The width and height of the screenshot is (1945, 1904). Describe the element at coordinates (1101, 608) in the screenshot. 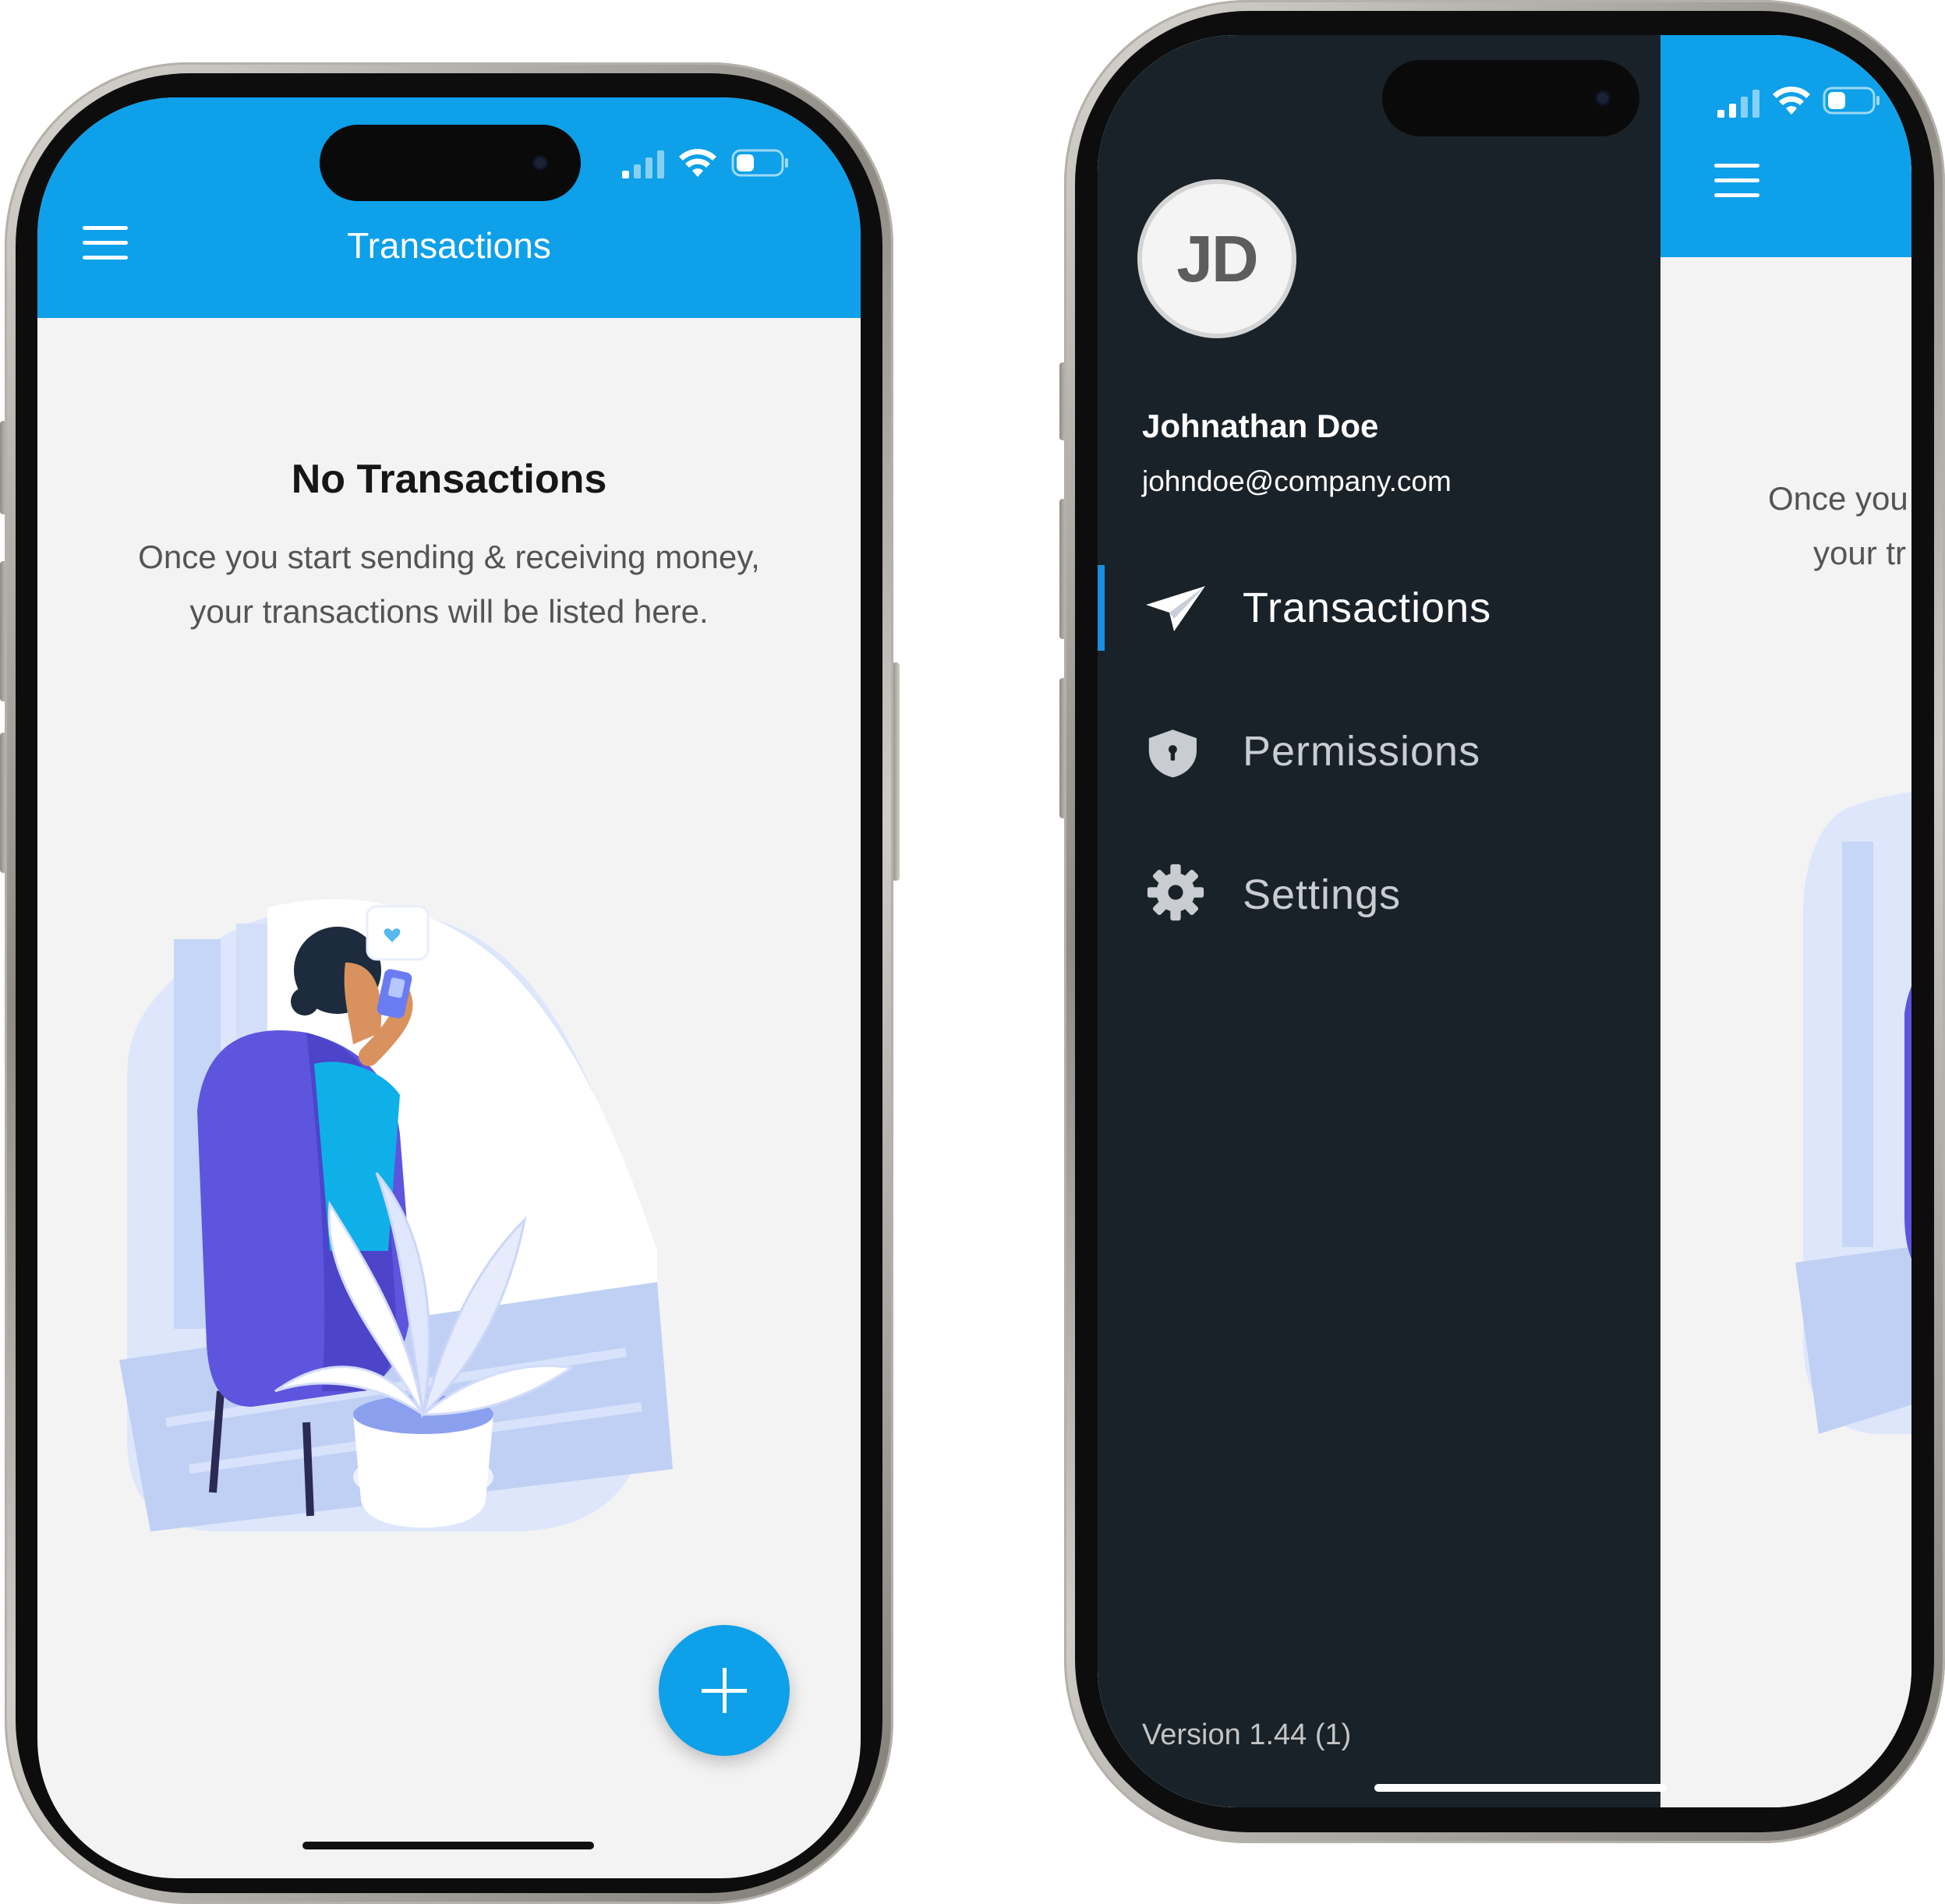

I see `active-indicator` at that location.